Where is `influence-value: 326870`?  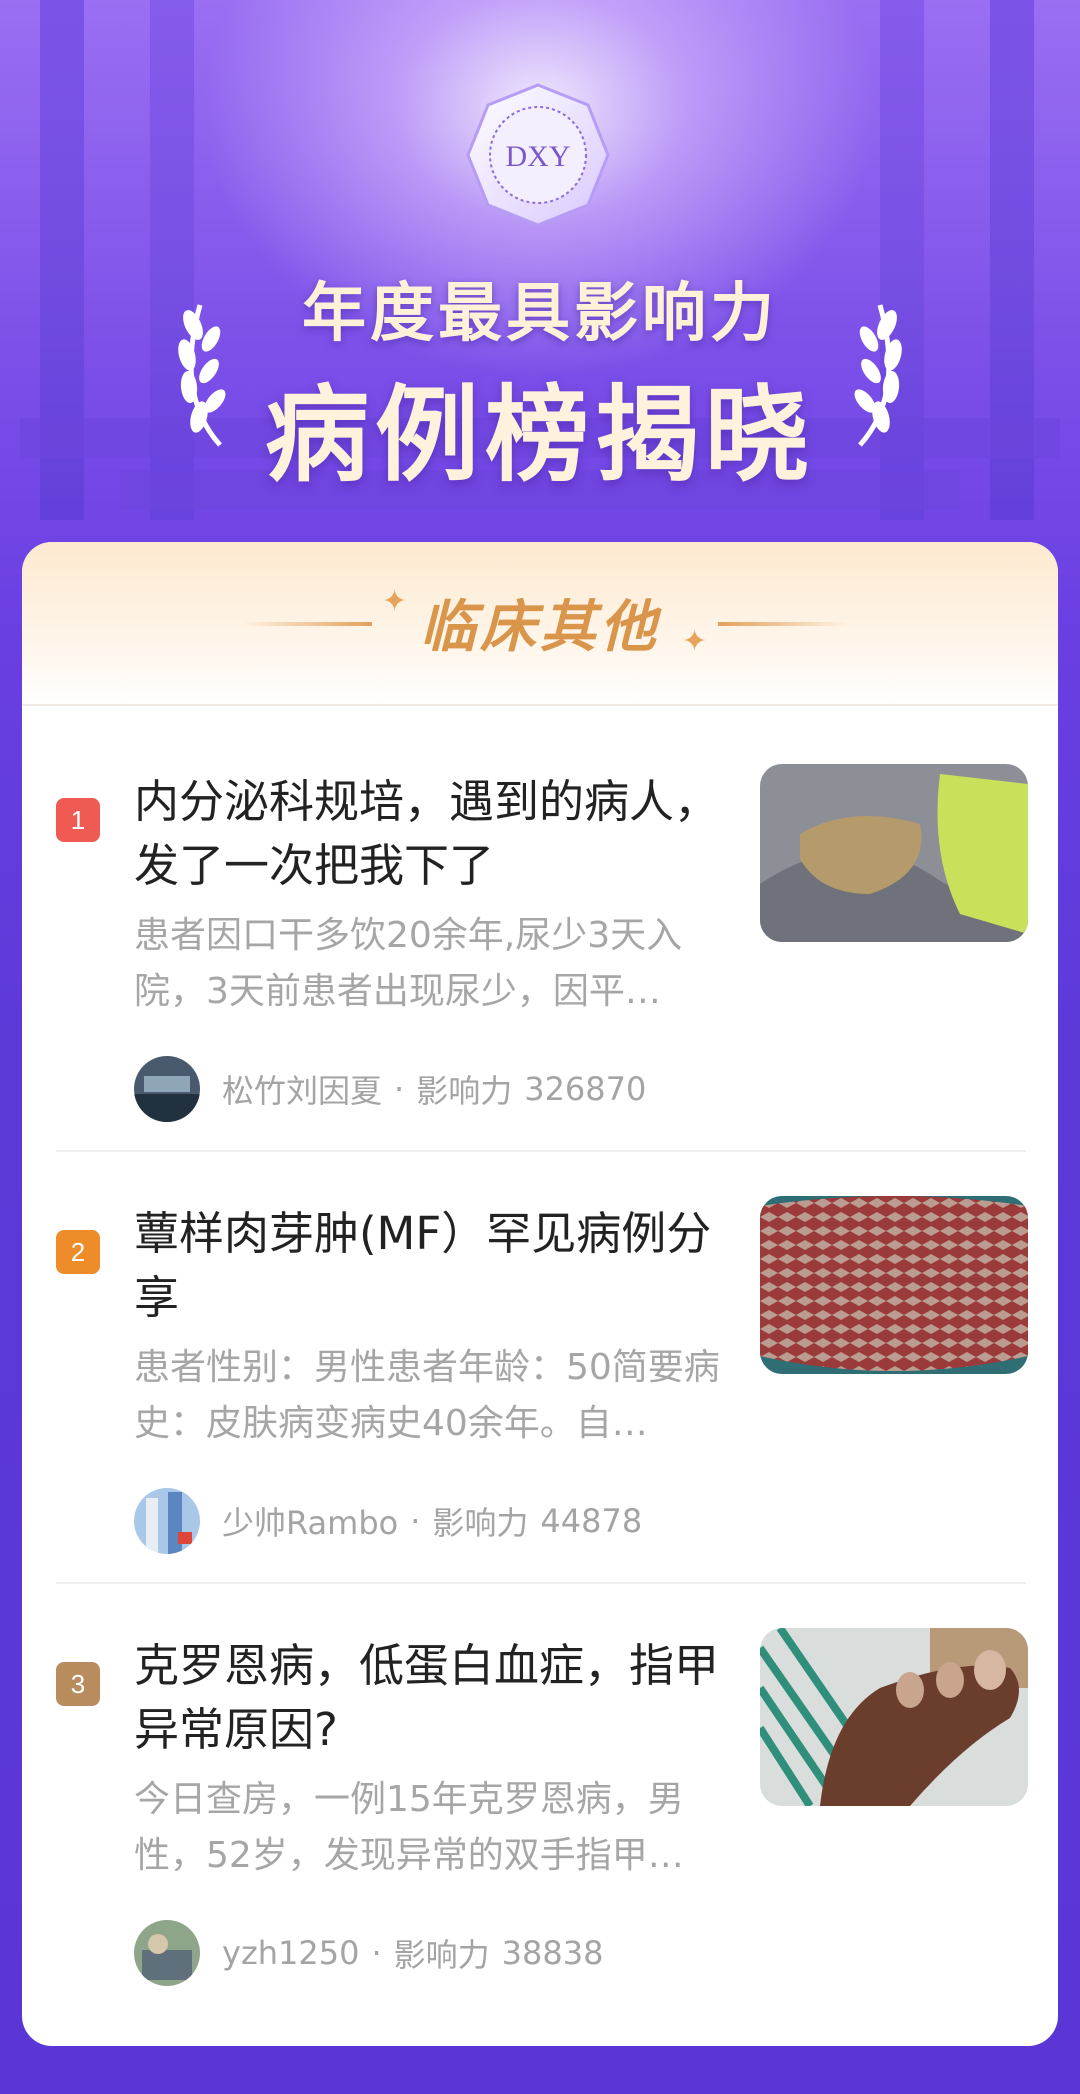
influence-value: 326870 is located at coordinates (585, 1089).